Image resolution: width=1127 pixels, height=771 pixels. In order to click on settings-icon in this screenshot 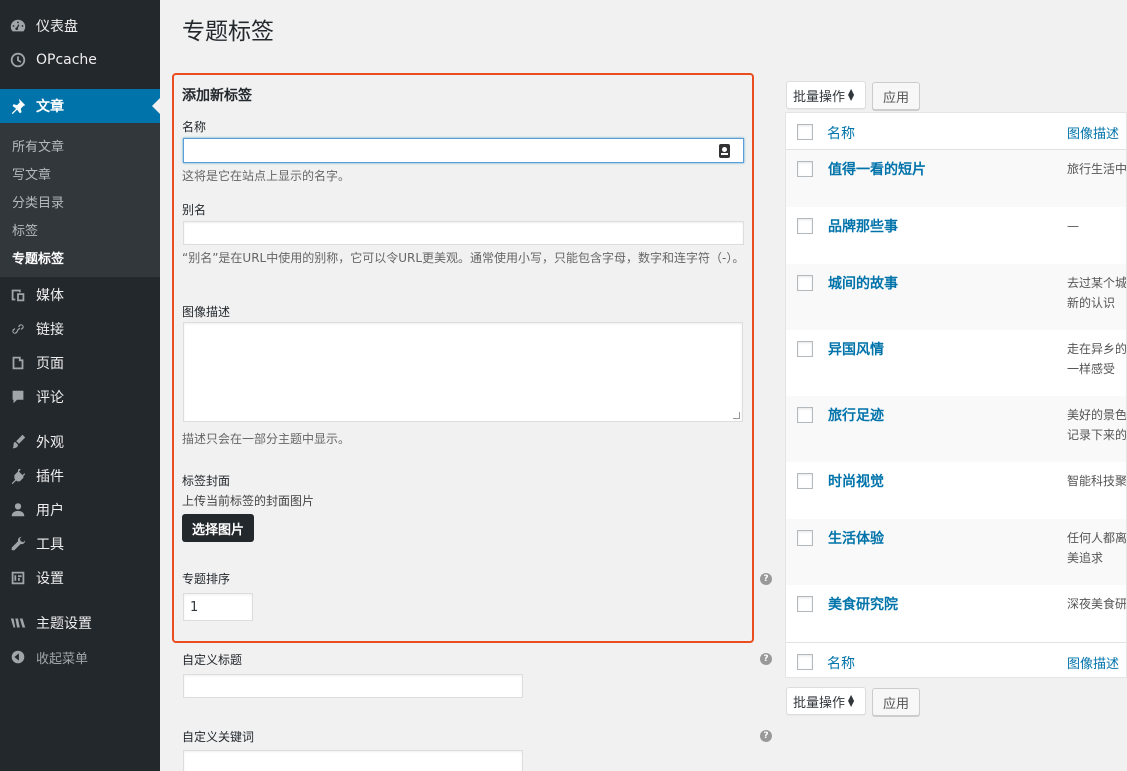, I will do `click(18, 578)`.